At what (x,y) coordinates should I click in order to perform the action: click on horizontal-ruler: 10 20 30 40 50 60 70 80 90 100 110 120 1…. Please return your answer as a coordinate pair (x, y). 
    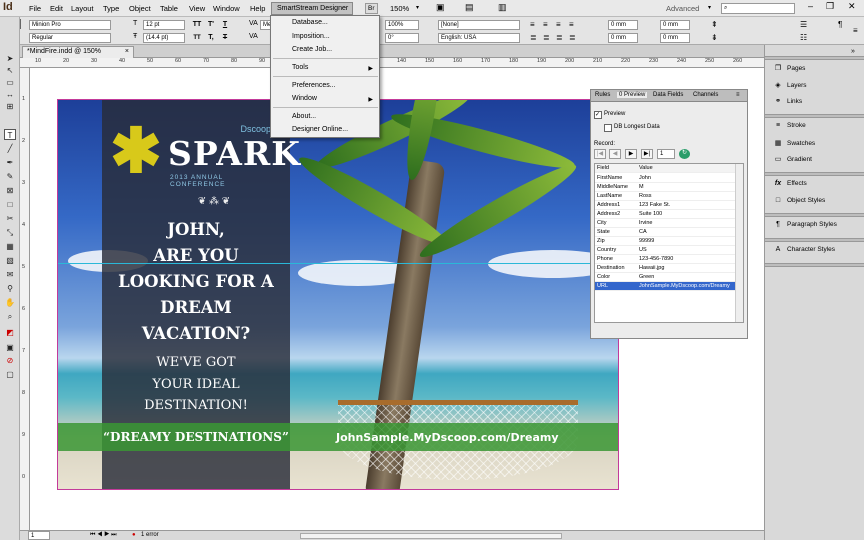
    Looking at the image, I should click on (392, 63).